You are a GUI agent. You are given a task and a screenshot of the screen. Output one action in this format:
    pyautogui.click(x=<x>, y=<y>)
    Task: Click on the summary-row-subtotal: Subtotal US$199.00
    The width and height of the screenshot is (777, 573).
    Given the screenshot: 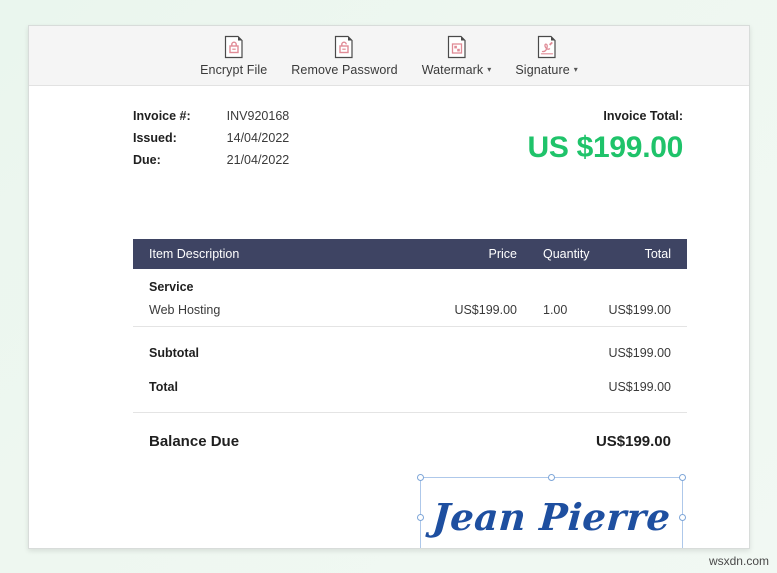 What is the action you would take?
    pyautogui.click(x=410, y=353)
    